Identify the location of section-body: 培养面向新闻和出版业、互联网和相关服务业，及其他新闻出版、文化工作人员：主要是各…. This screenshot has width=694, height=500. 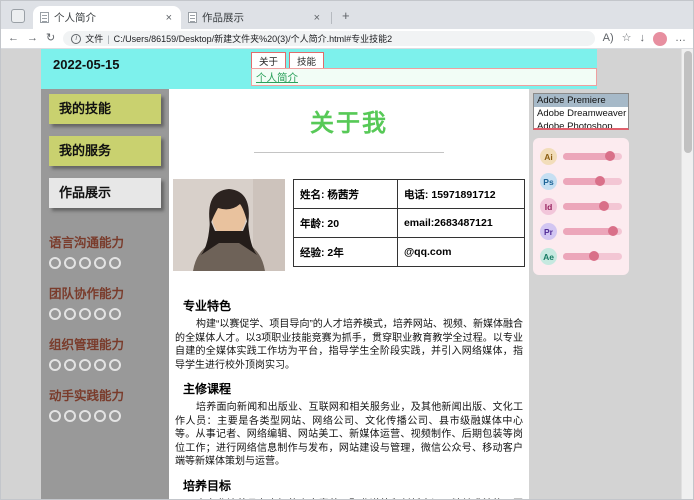
(349, 434).